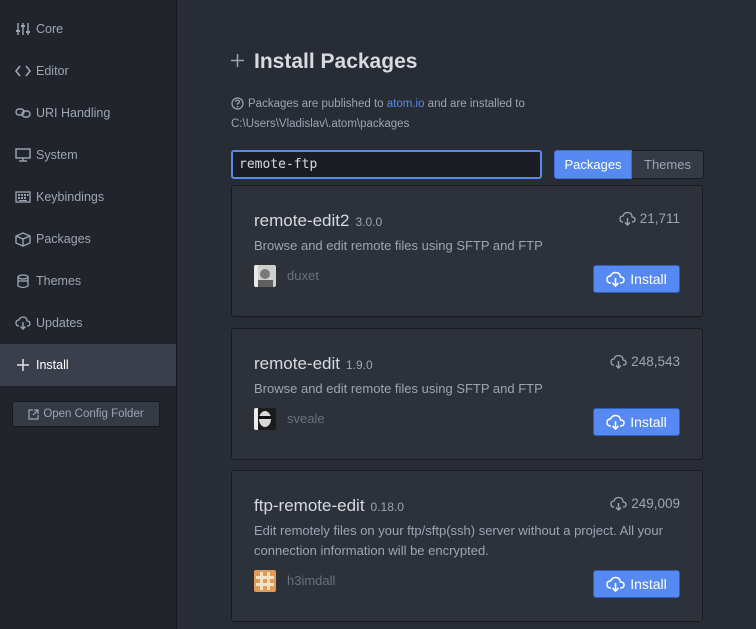 The image size is (756, 629). Describe the element at coordinates (303, 275) in the screenshot. I see `package-owner: duxet` at that location.